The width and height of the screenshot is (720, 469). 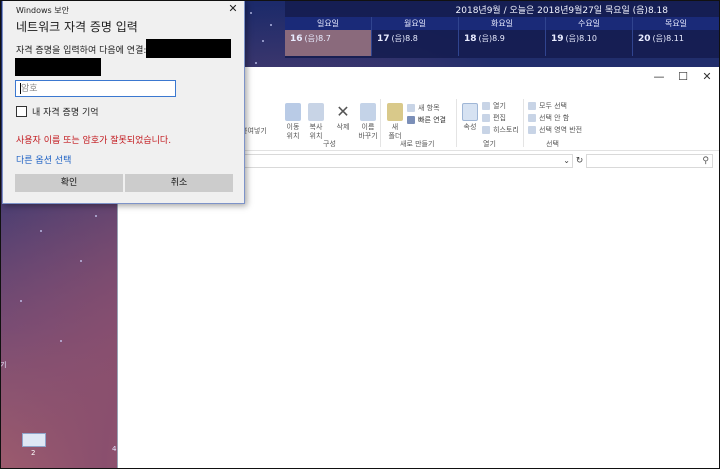 I want to click on calendar-lunar-date: (음)8.8, so click(x=404, y=38).